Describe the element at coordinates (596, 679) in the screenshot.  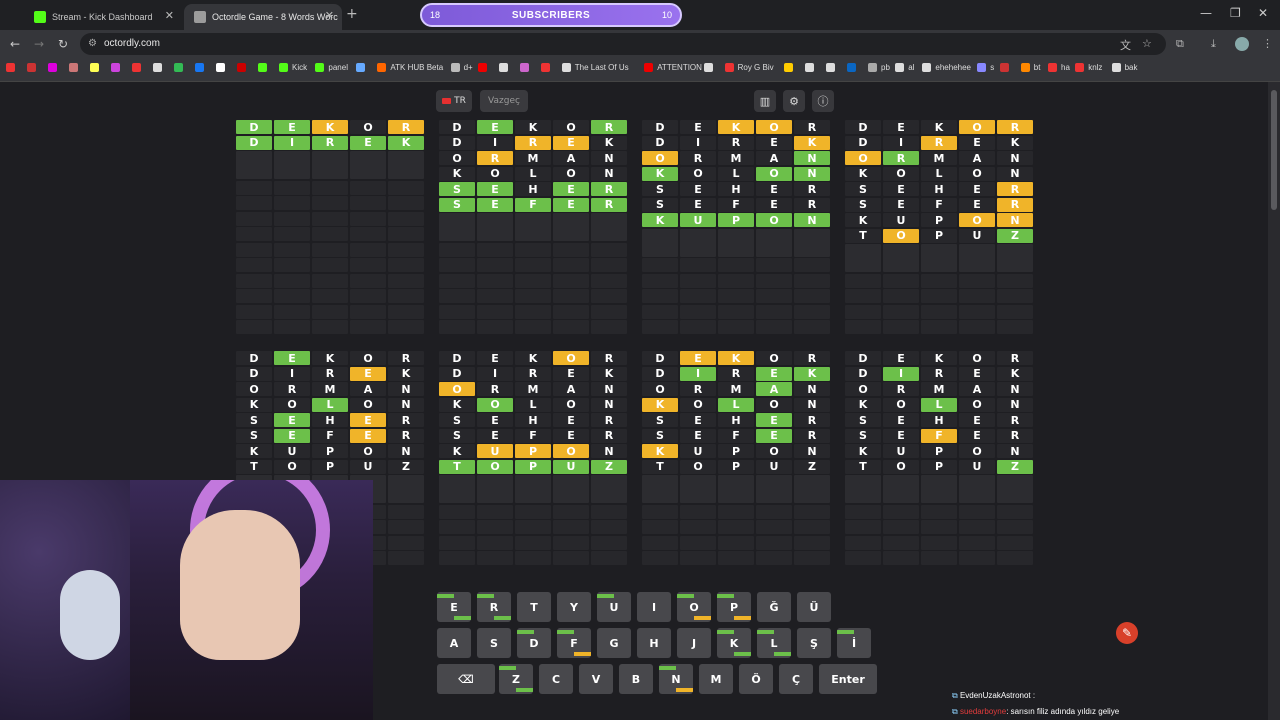
I see `key-v: V` at that location.